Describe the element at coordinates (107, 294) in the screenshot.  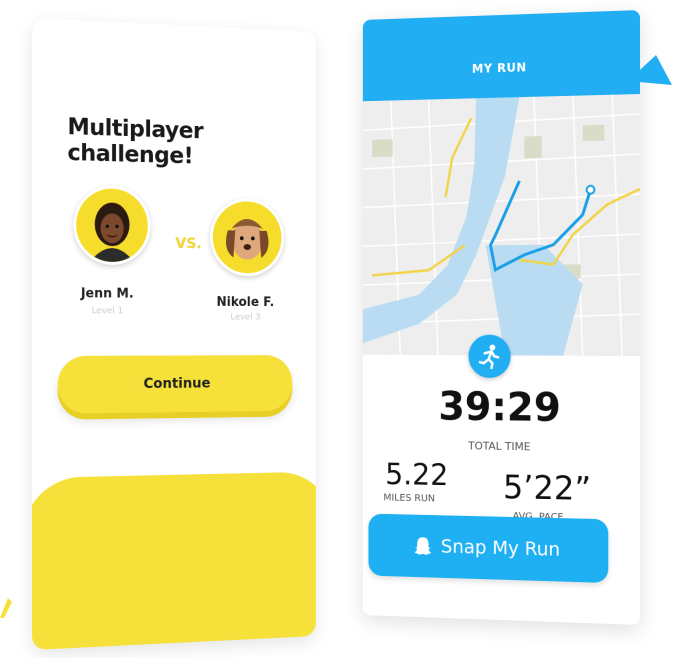
I see `player-1-name: Jenn M.` at that location.